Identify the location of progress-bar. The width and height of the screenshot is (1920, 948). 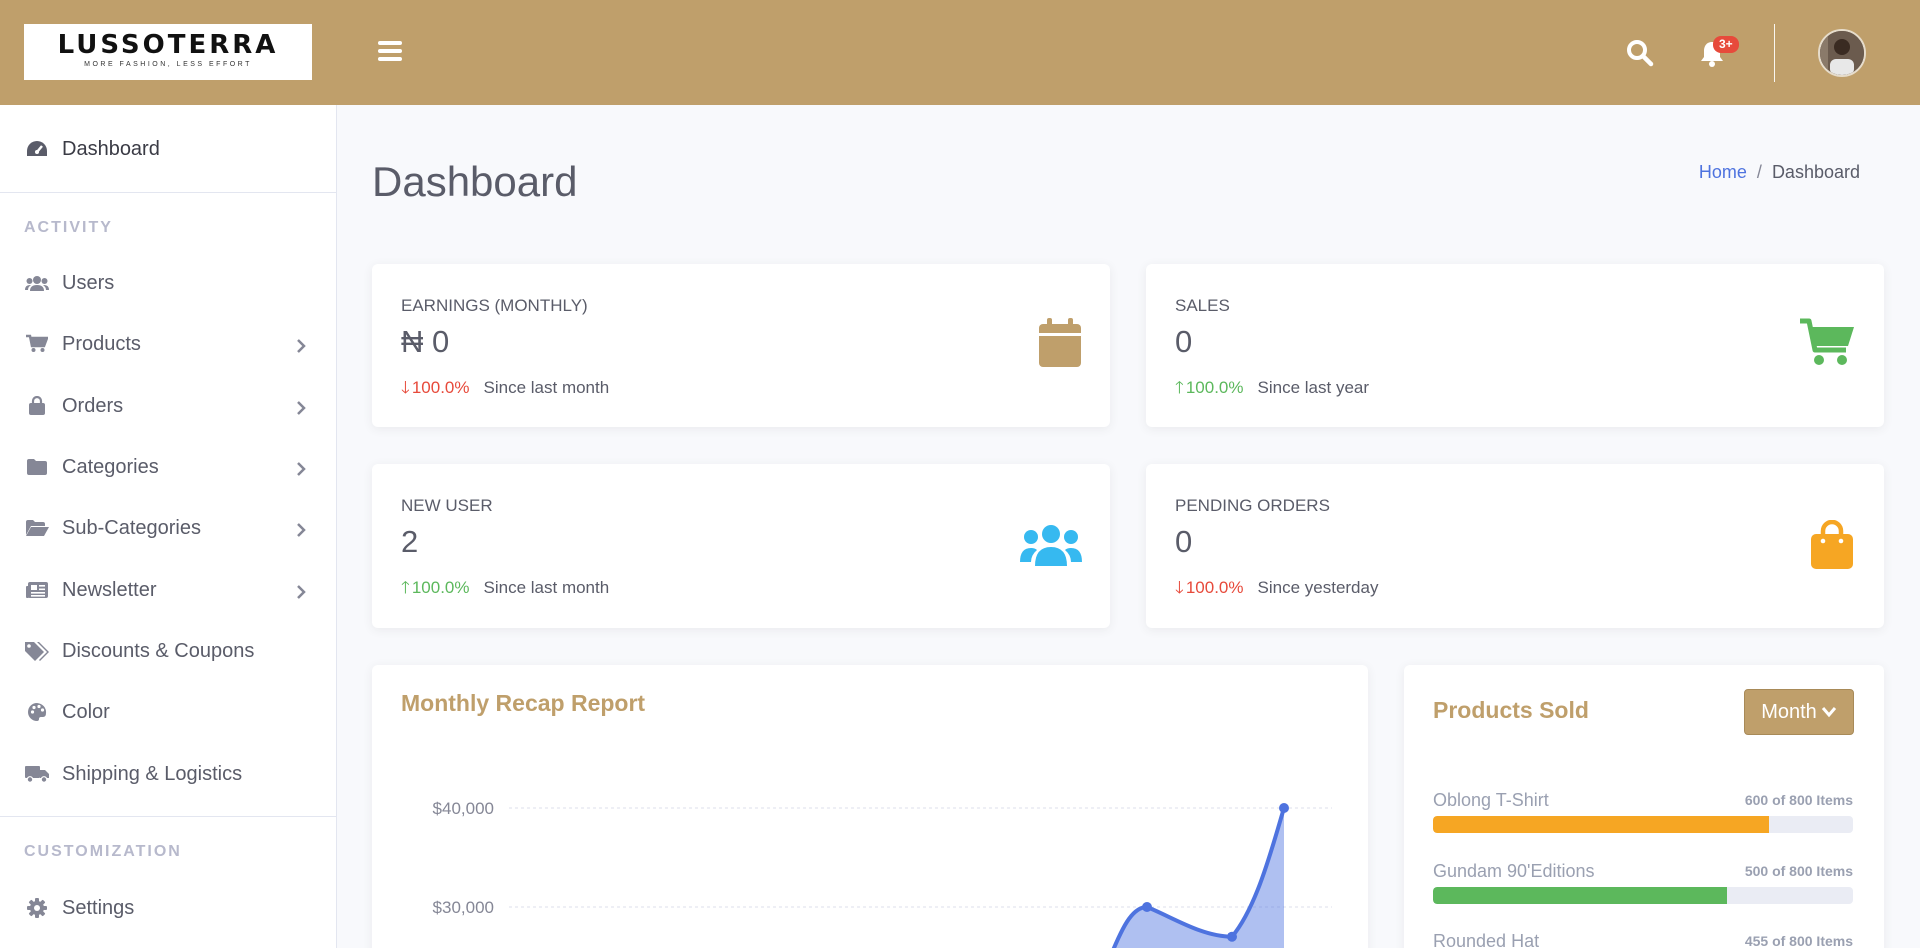
(1643, 895).